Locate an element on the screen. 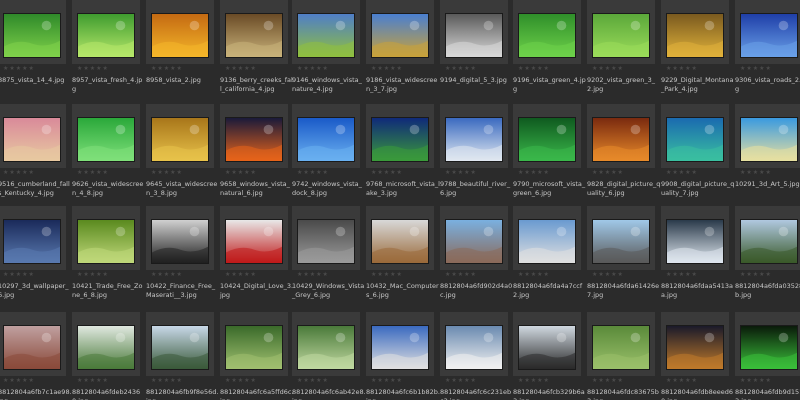  thumbnail-tile: ★★★★★ 8812804a6fda03528b.jpg is located at coordinates (767, 259).